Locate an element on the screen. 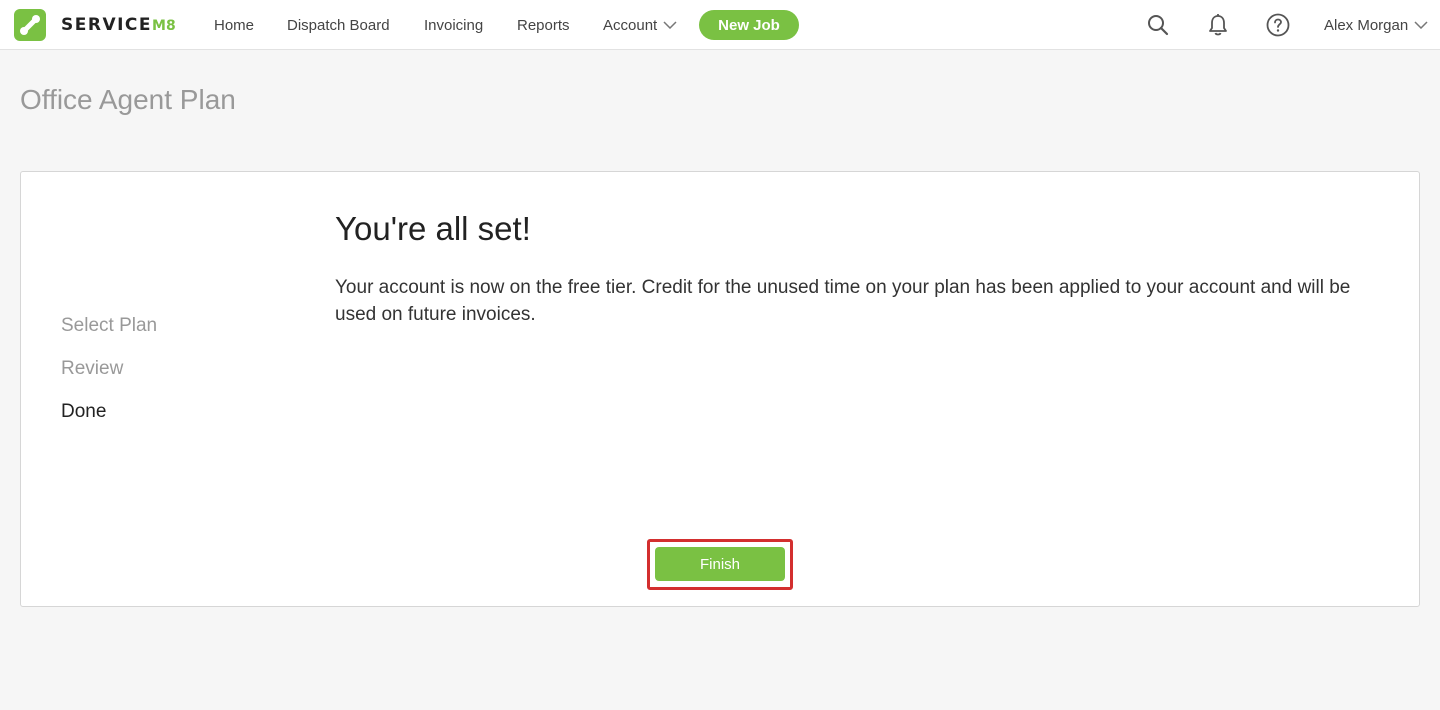 The image size is (1440, 710). finish-highlight: Finish is located at coordinates (720, 564).